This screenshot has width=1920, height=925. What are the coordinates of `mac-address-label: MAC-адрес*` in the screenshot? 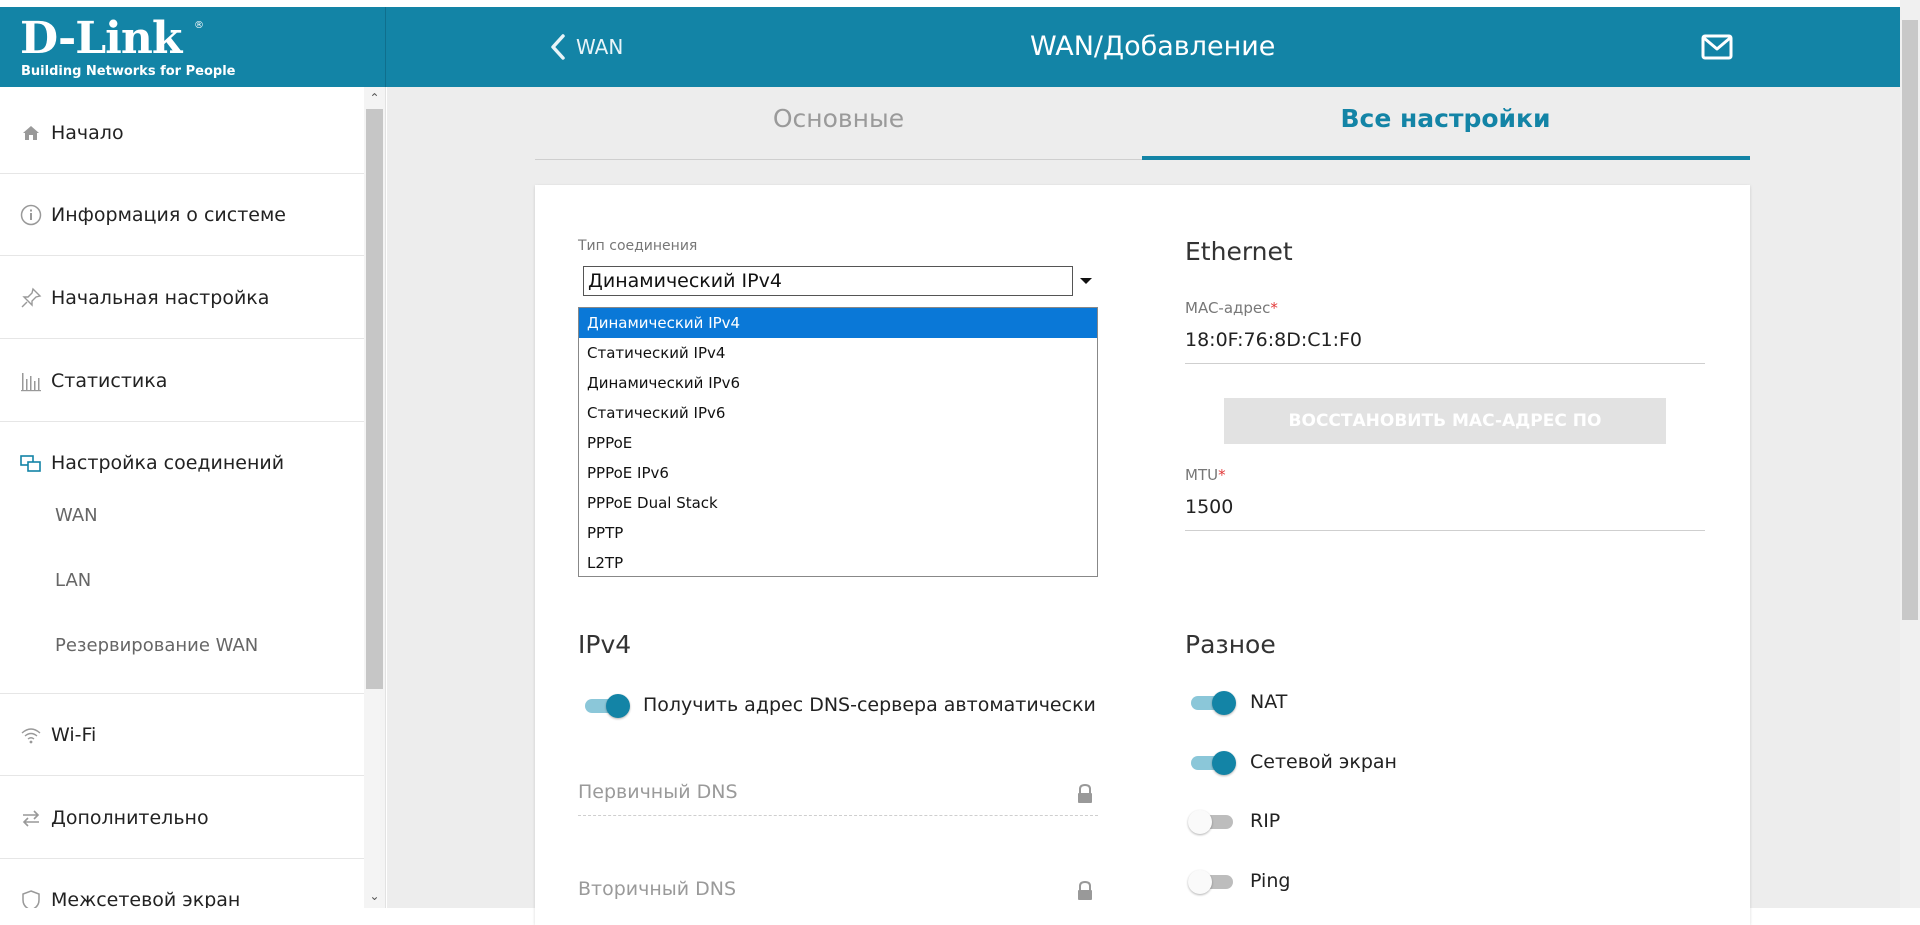 It's located at (1231, 308).